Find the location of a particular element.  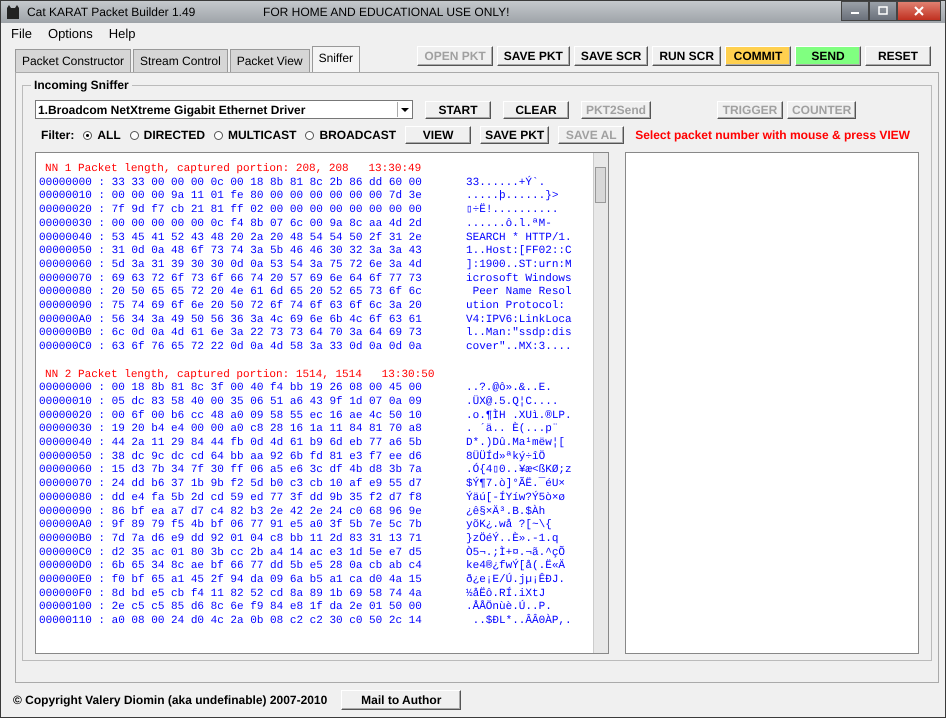

hex-bytes: 00000010 : 05 dc 83 58 40 00 35 06 51 a6 43 9f 1d 07 0a 09 is located at coordinates (231, 403).